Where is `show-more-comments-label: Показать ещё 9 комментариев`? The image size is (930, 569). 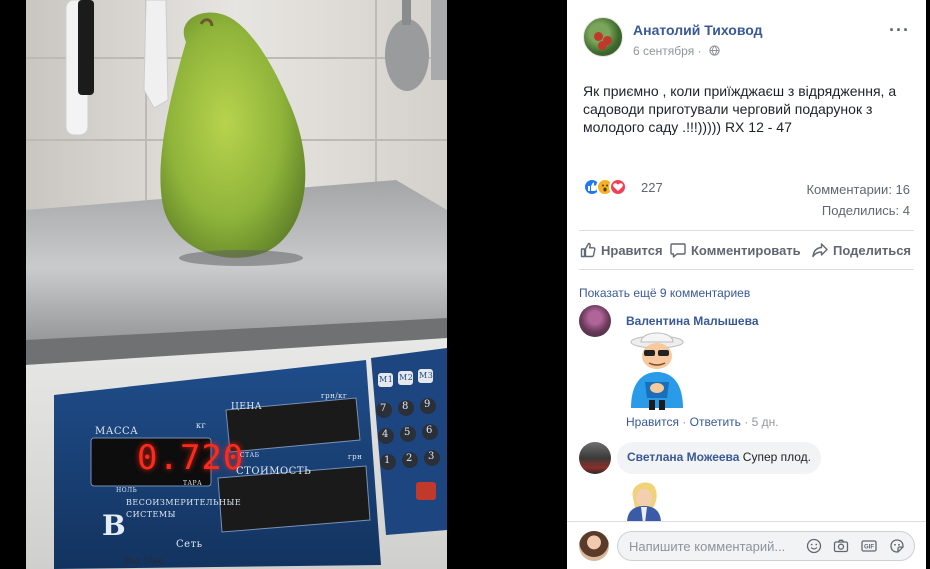
show-more-comments-label: Показать ещё 9 комментариев is located at coordinates (664, 293).